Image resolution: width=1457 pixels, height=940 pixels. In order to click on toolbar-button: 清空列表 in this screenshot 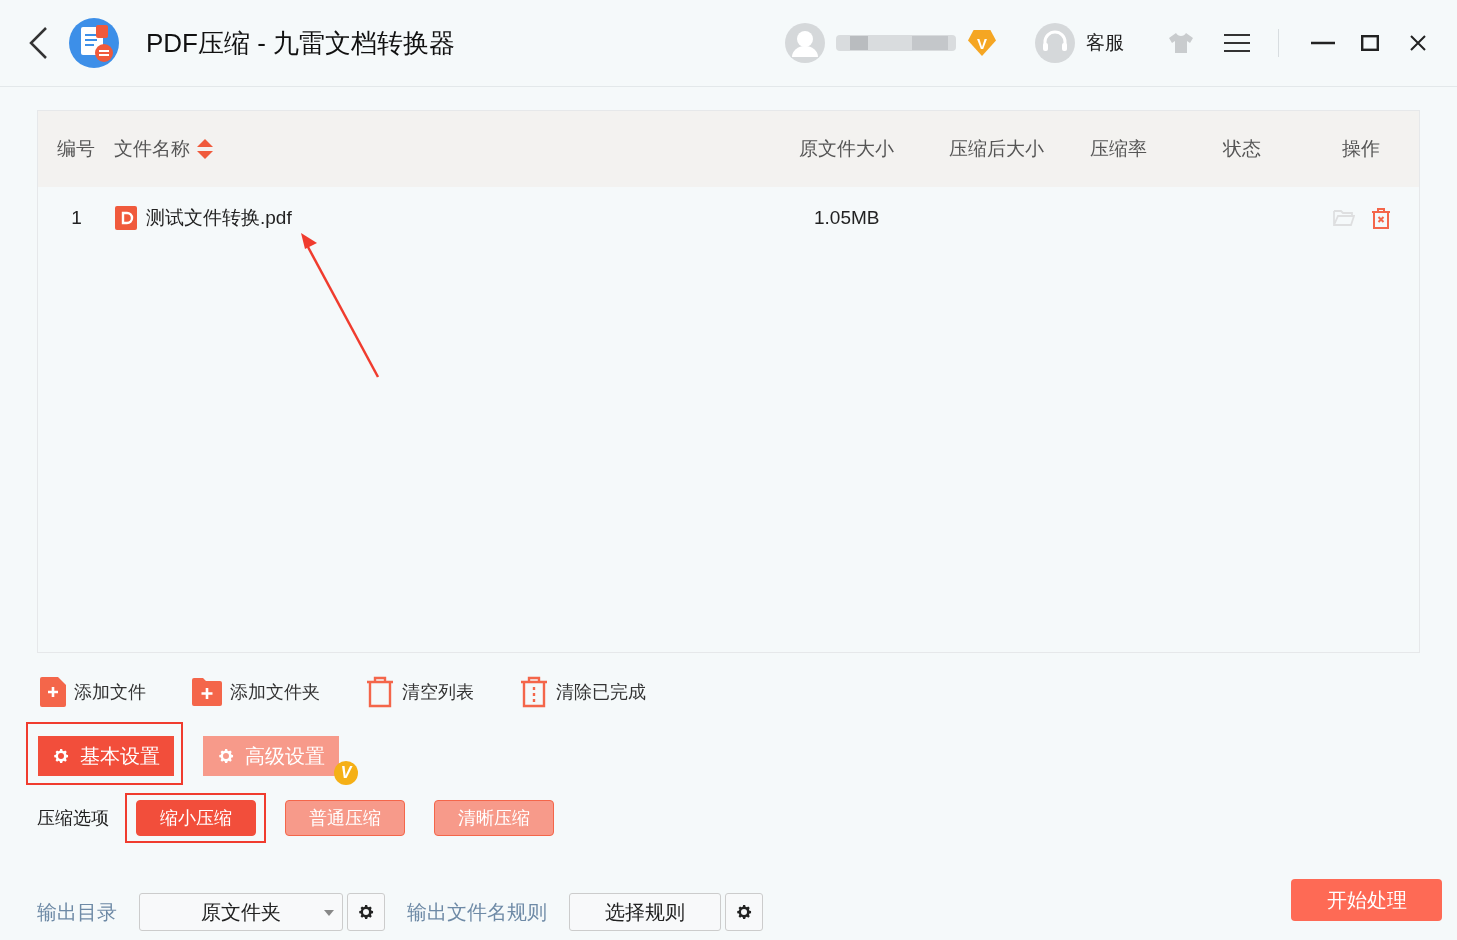, I will do `click(420, 692)`.